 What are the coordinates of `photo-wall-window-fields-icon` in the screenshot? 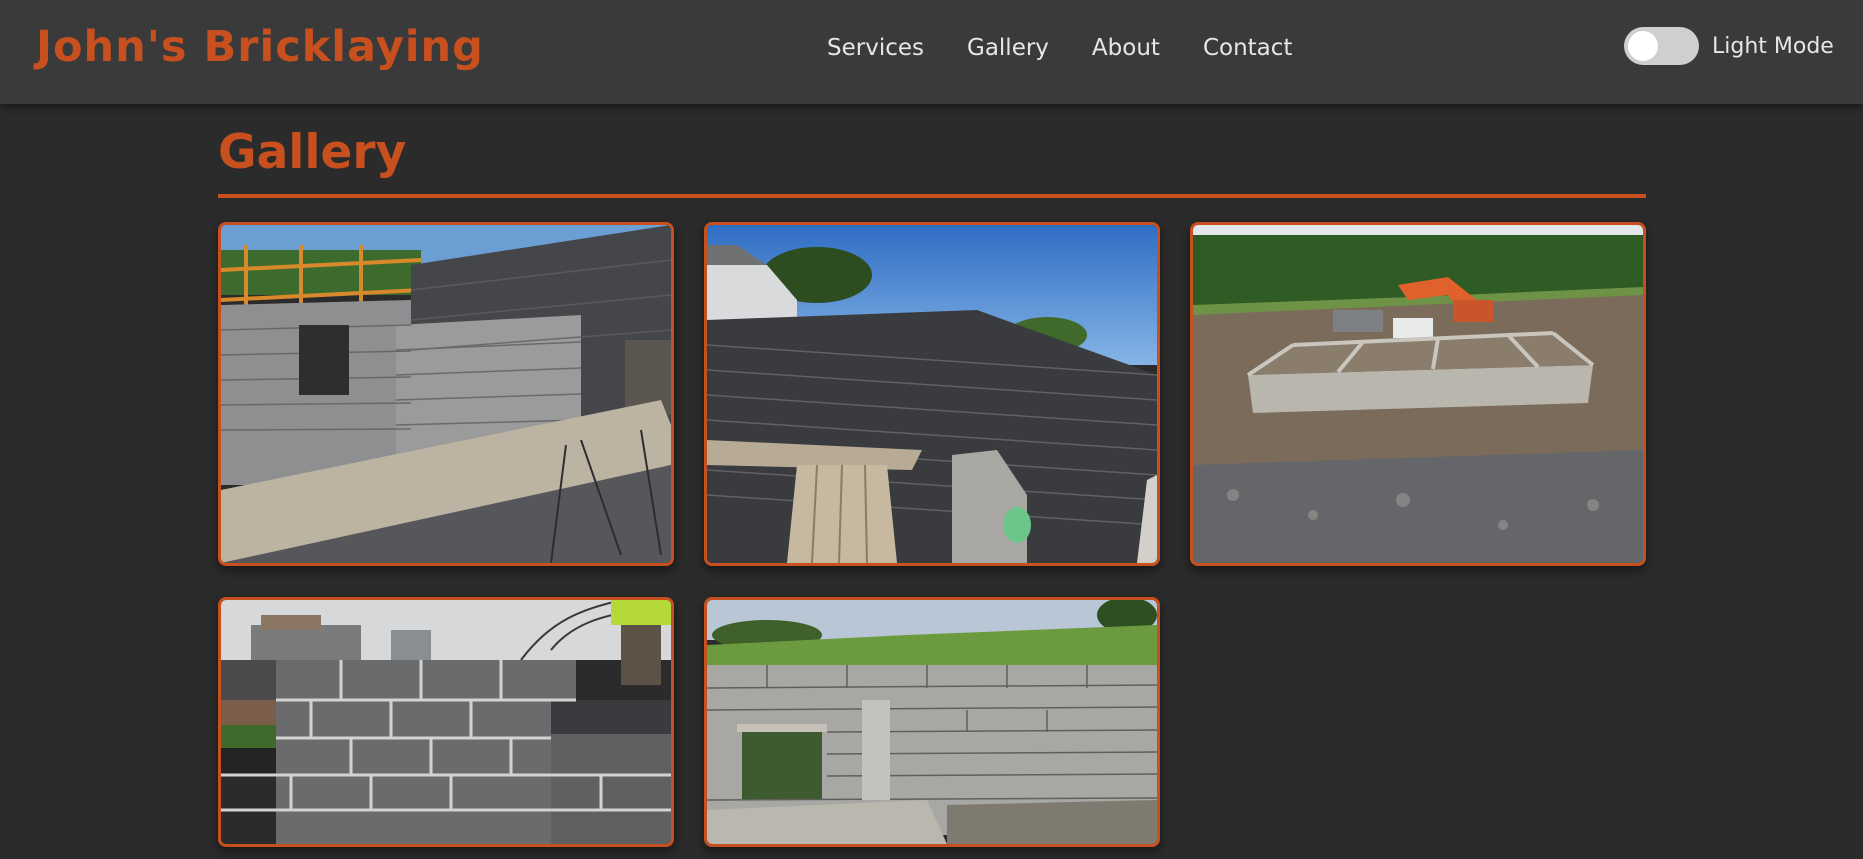 It's located at (932, 722).